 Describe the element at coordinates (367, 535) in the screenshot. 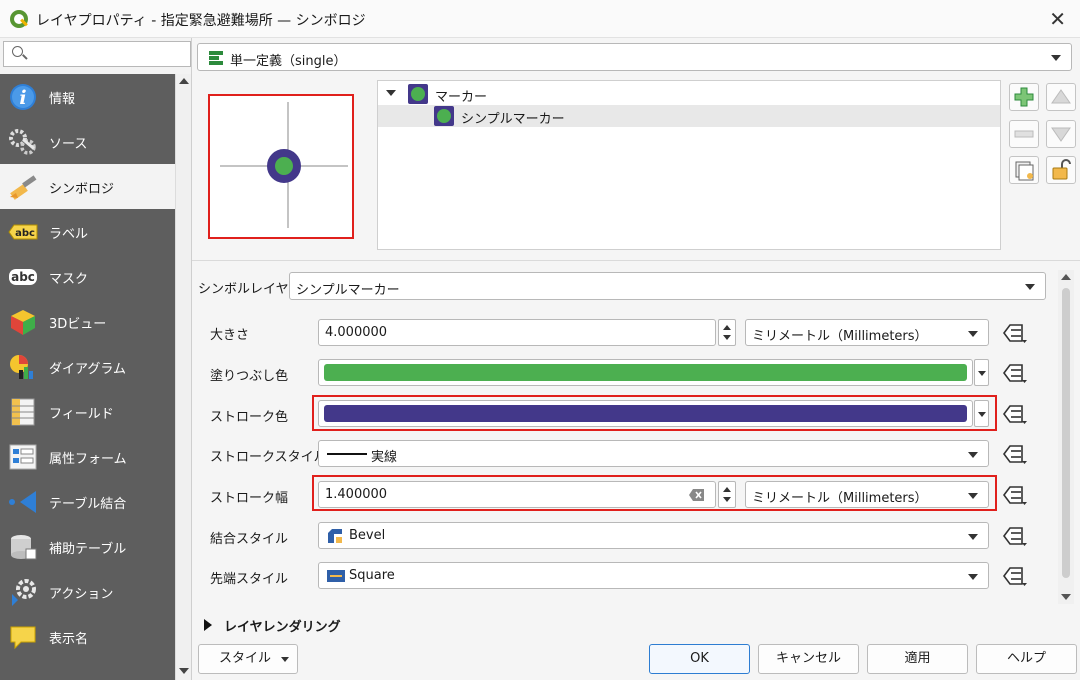

I see `join-style-value: Bevel` at that location.